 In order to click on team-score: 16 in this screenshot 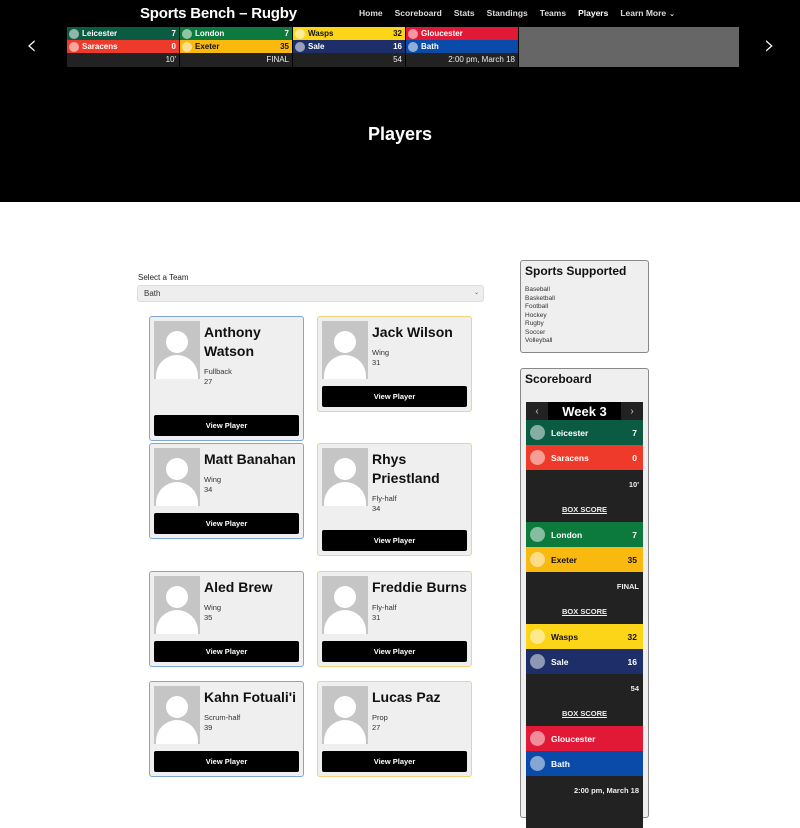, I will do `click(632, 661)`.